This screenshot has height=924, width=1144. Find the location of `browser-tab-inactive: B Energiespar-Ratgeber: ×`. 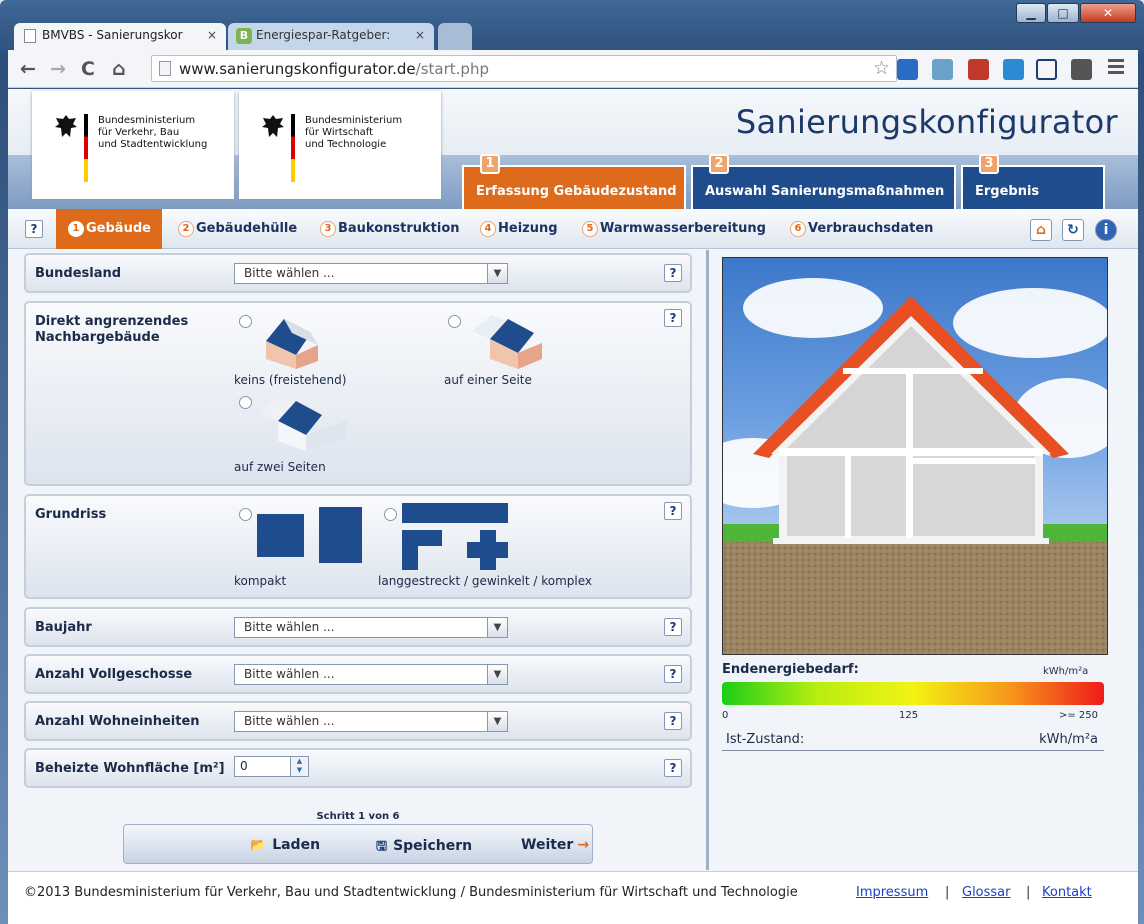

browser-tab-inactive: B Energiespar-Ratgeber: × is located at coordinates (331, 36).